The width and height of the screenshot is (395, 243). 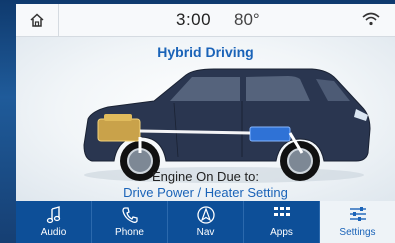 What do you see at coordinates (129, 232) in the screenshot?
I see `nav-phone-label: Phone` at bounding box center [129, 232].